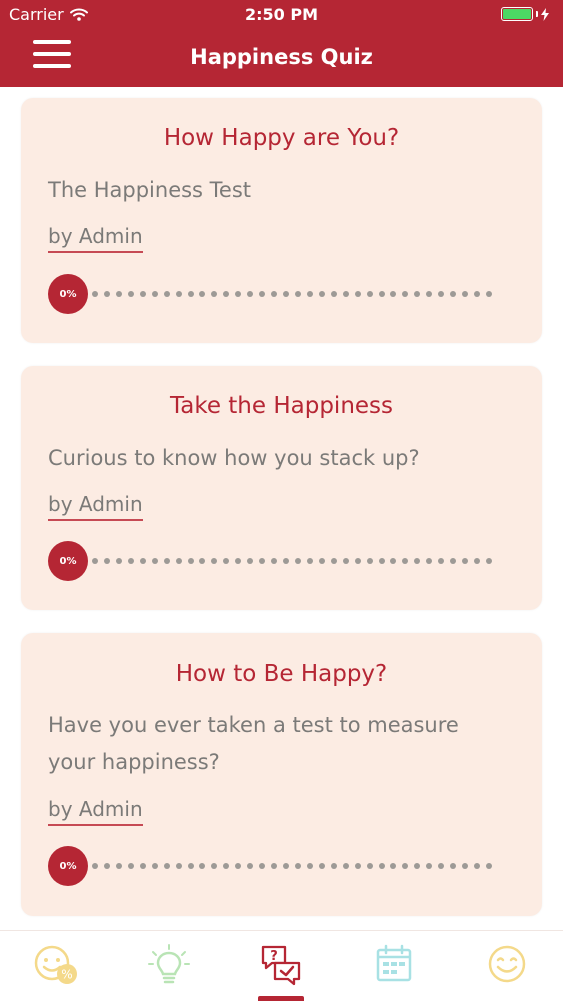 The image size is (563, 1001). I want to click on smiley-percent-icon: %, so click(55, 964).